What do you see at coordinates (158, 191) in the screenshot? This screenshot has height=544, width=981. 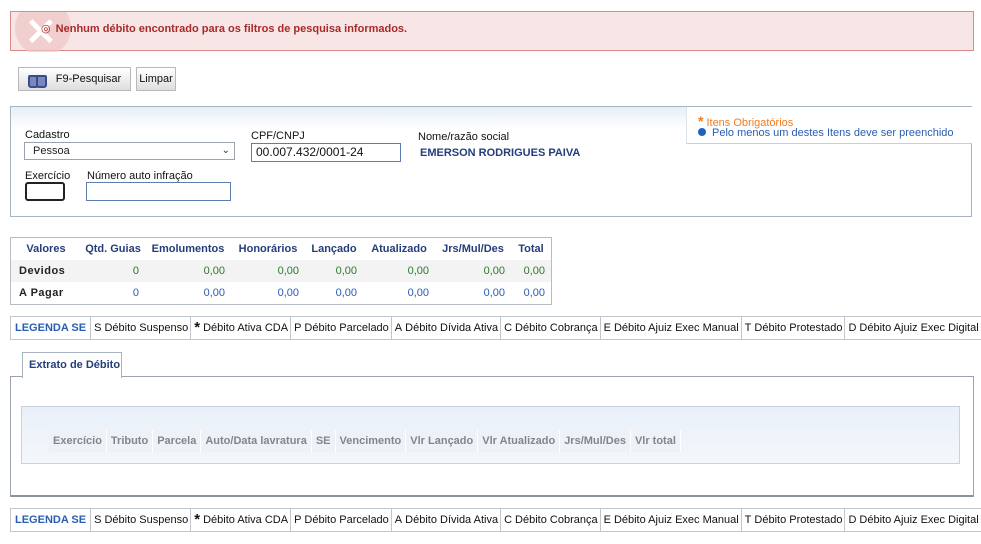 I see `auto-infracao-input` at bounding box center [158, 191].